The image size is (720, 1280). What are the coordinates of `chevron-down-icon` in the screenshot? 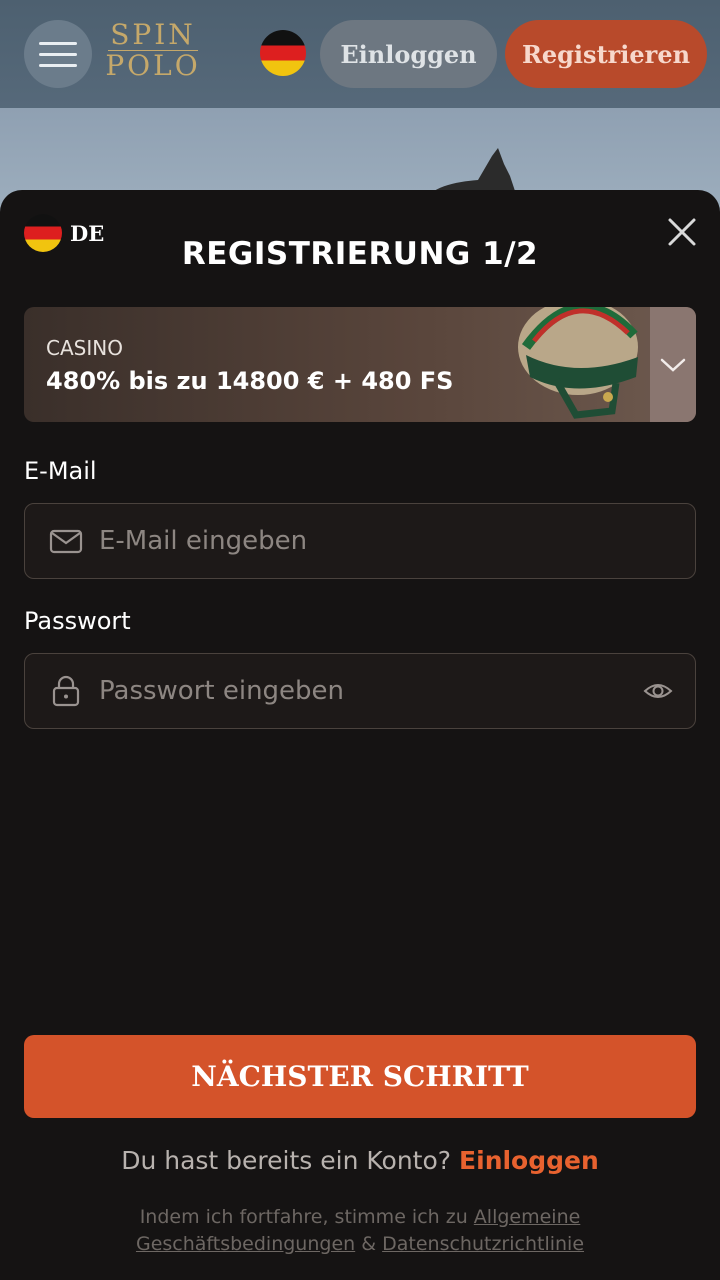 It's located at (673, 365).